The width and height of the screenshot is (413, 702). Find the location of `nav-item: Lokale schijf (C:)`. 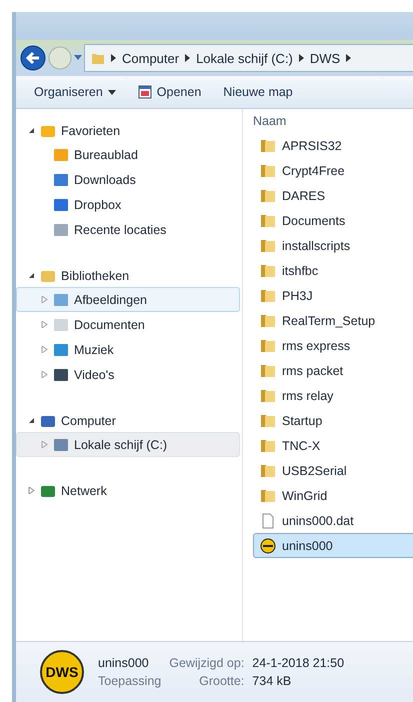

nav-item: Lokale schijf (C:) is located at coordinates (128, 444).